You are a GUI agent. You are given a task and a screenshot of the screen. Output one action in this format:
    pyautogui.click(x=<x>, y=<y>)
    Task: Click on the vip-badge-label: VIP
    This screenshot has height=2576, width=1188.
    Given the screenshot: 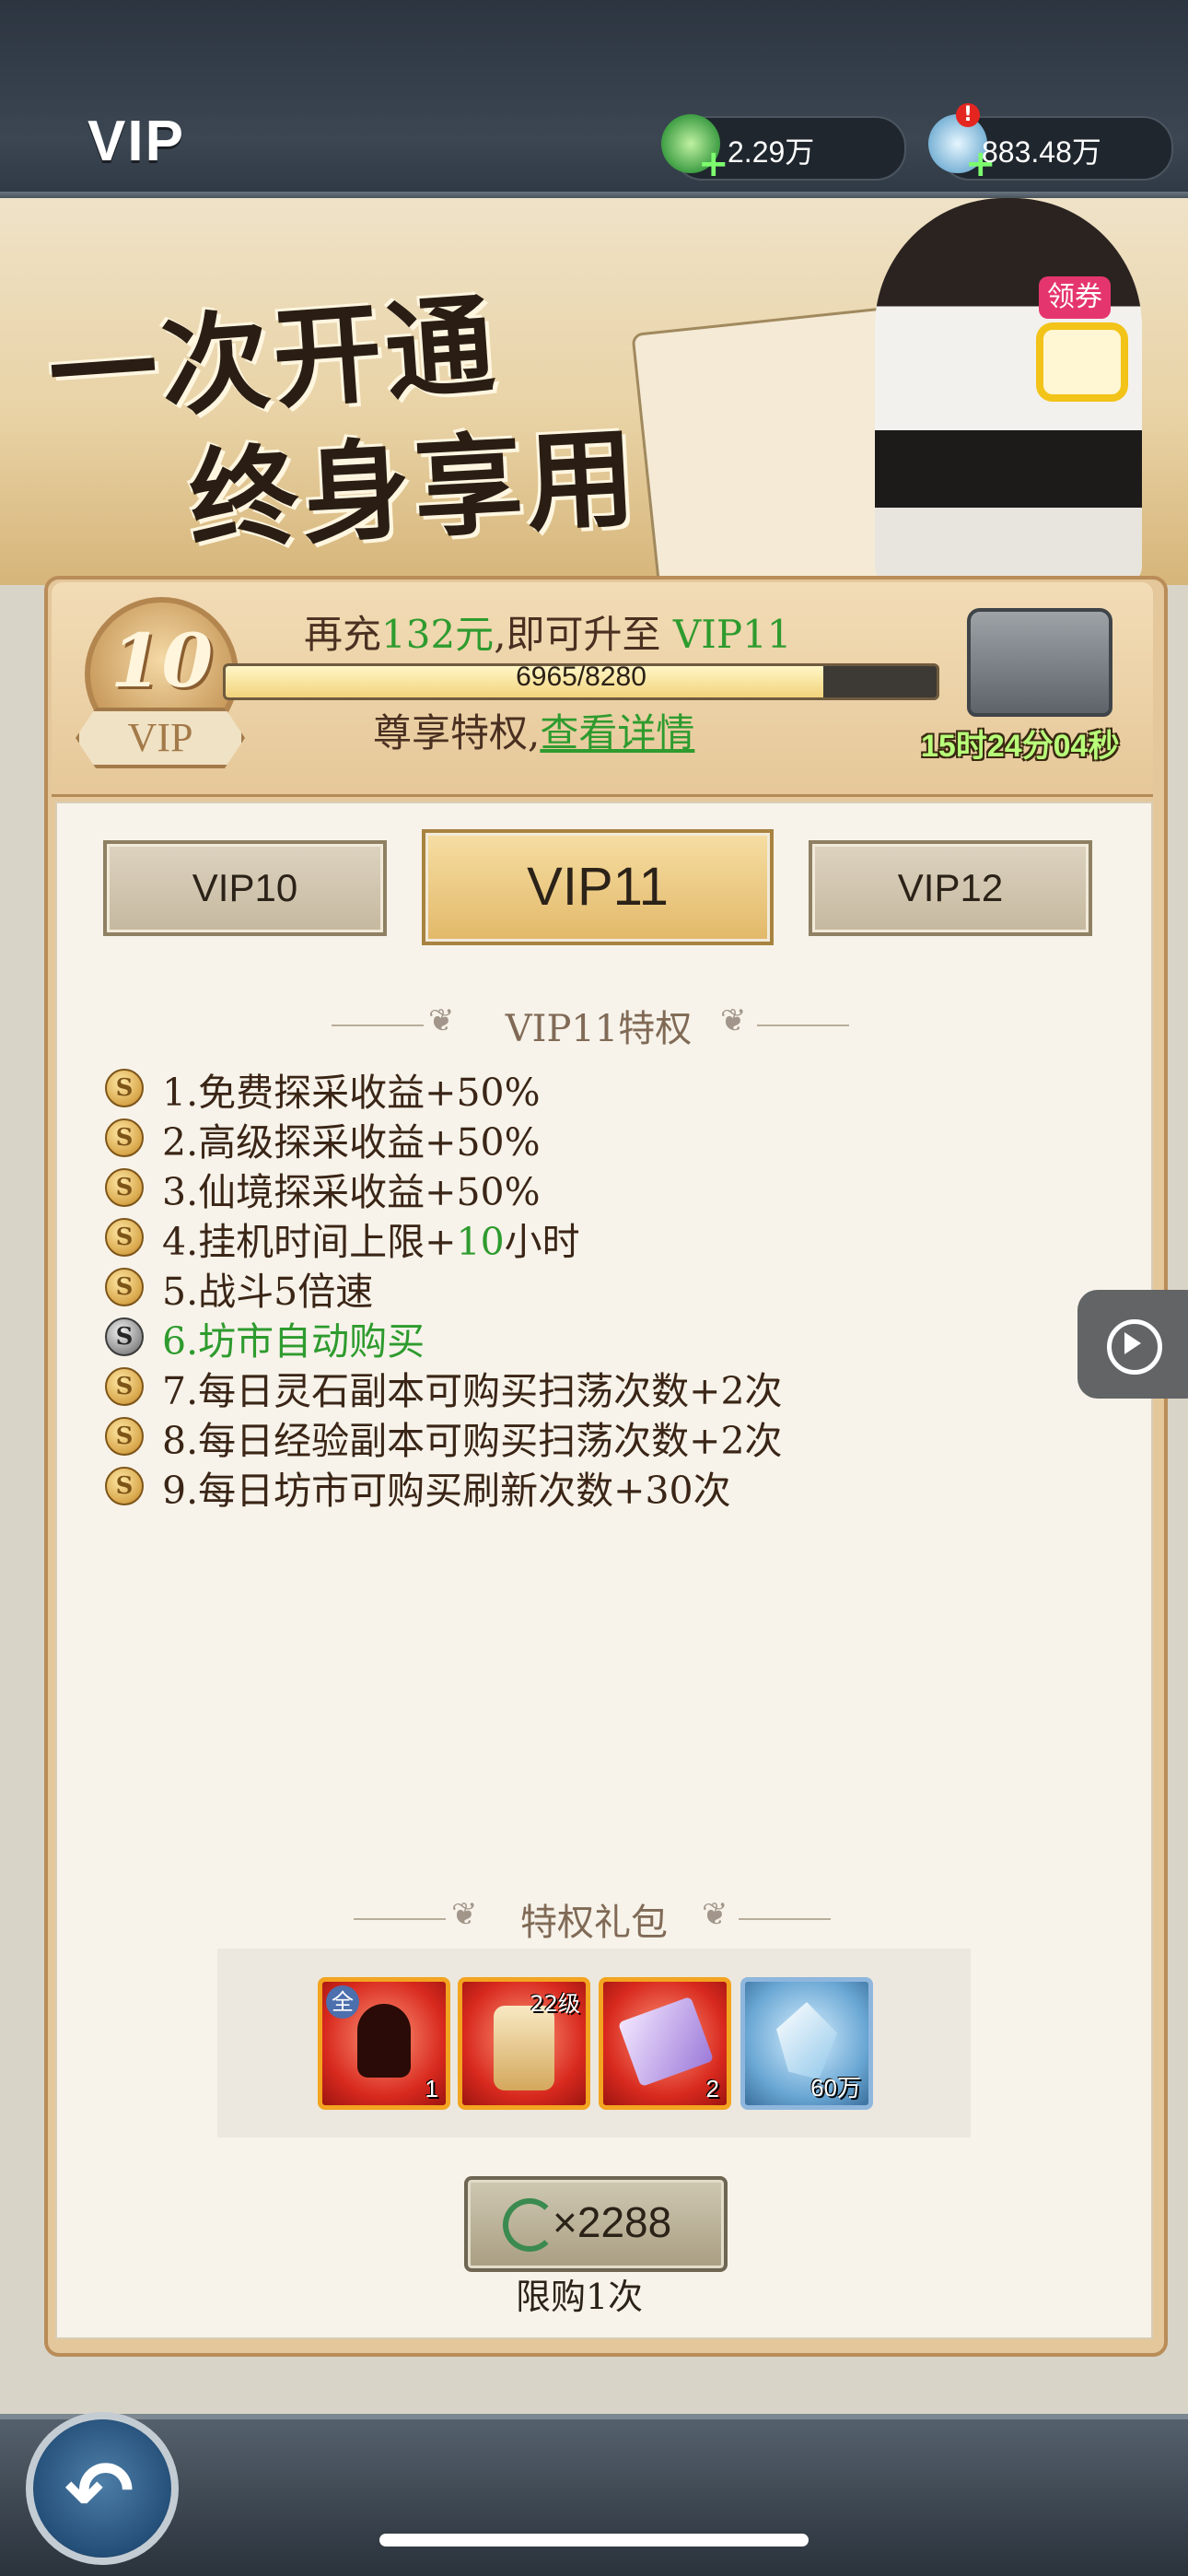 What is the action you would take?
    pyautogui.click(x=160, y=738)
    